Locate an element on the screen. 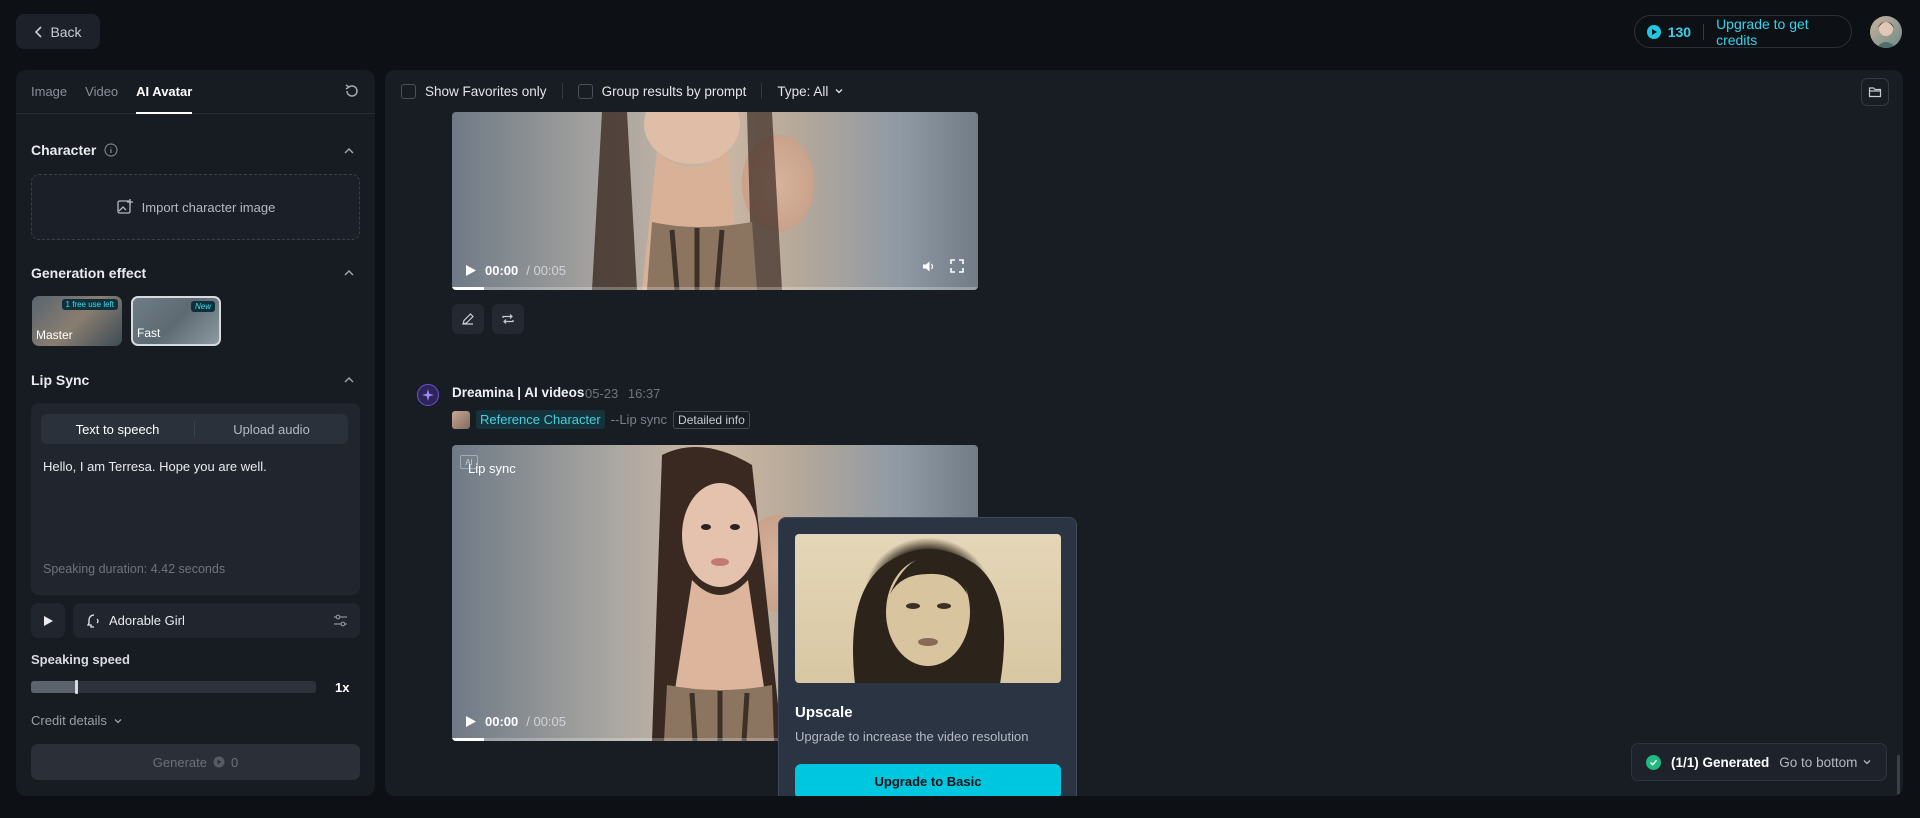 Image resolution: width=1920 pixels, height=818 pixels. reference-character-chip: Reference Character is located at coordinates (540, 419).